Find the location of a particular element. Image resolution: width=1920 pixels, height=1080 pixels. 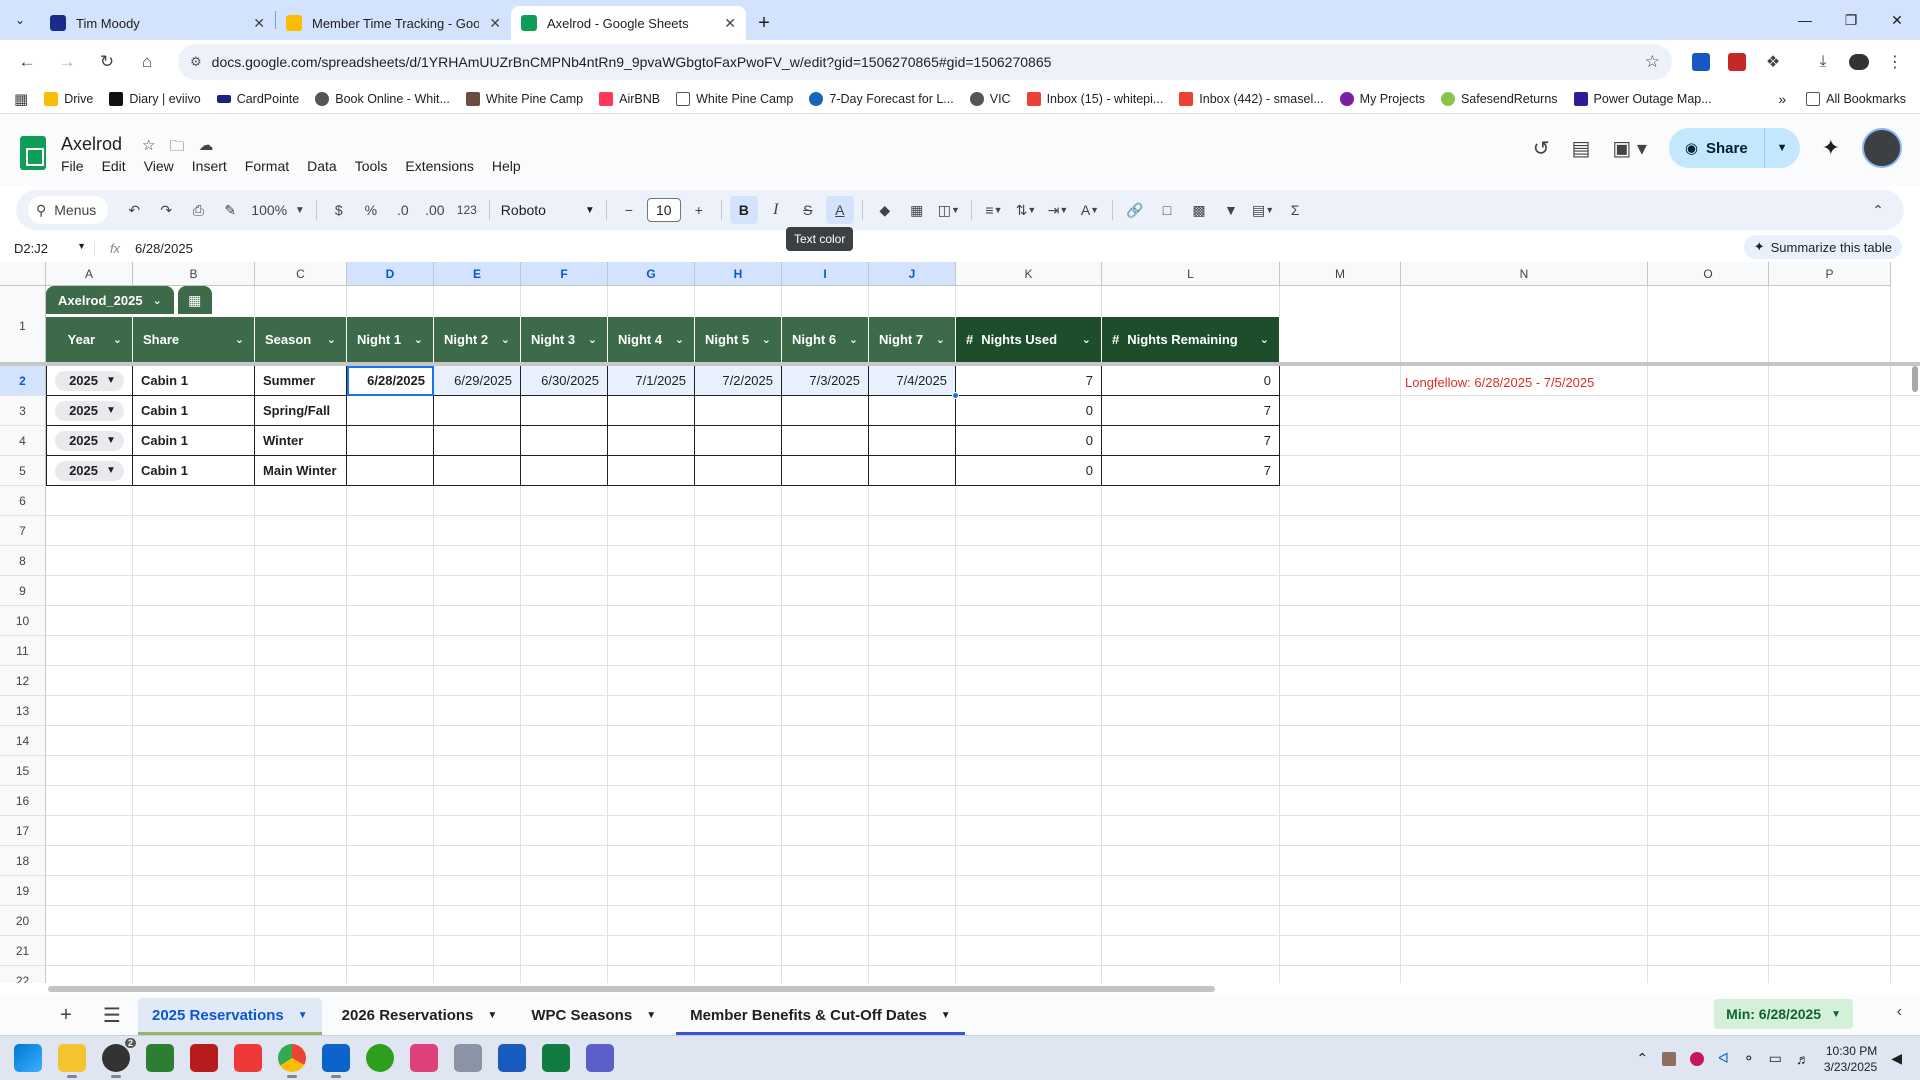

account-avatar is located at coordinates (1882, 148).